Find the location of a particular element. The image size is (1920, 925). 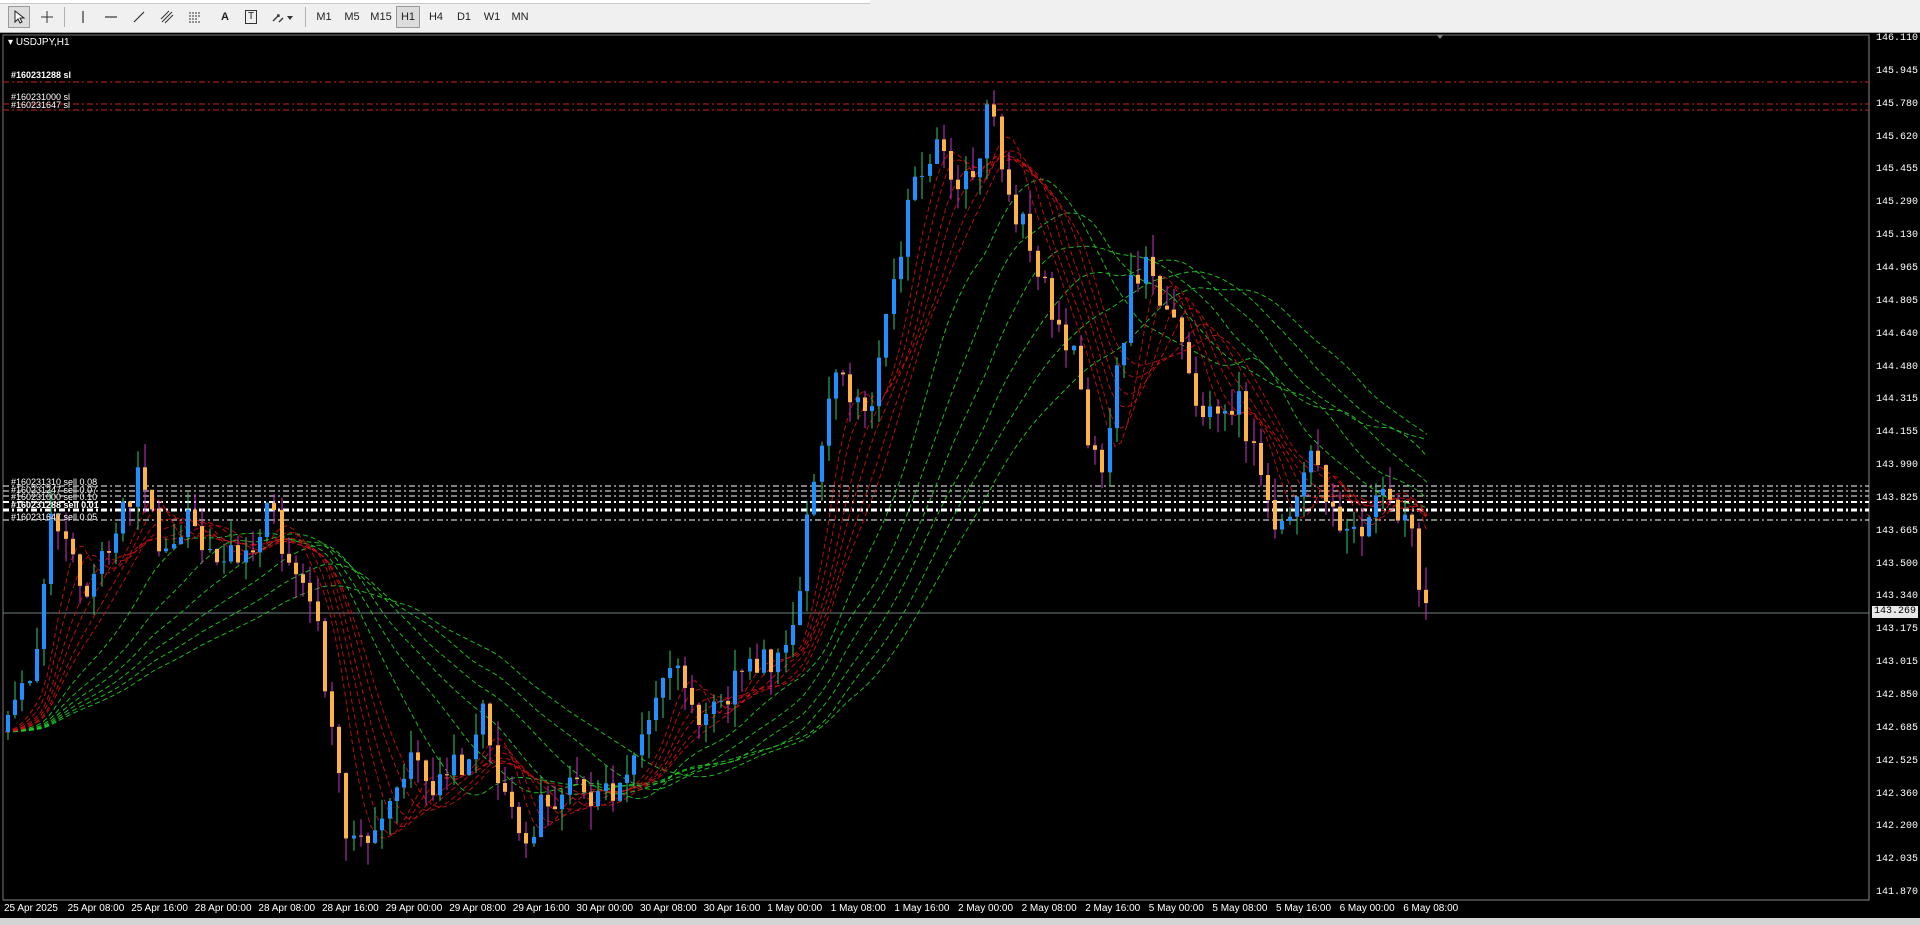

text-label-tool: T is located at coordinates (251, 17).